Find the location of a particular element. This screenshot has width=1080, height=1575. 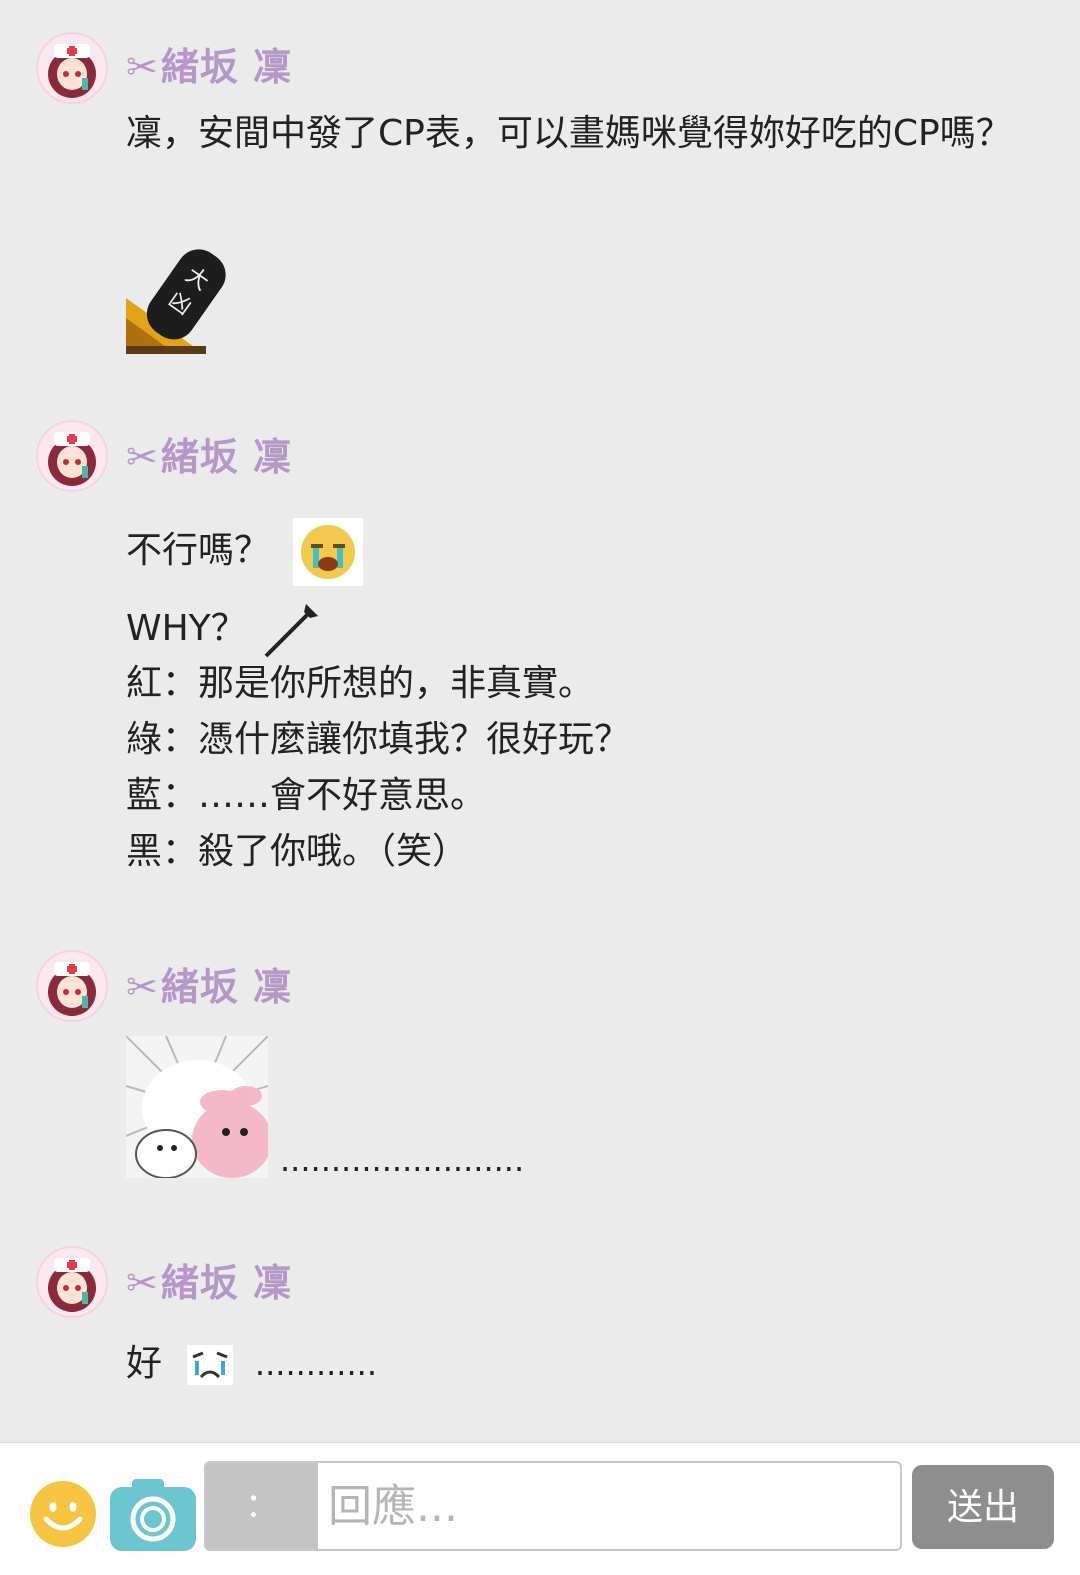

smile-icon is located at coordinates (63, 1514).